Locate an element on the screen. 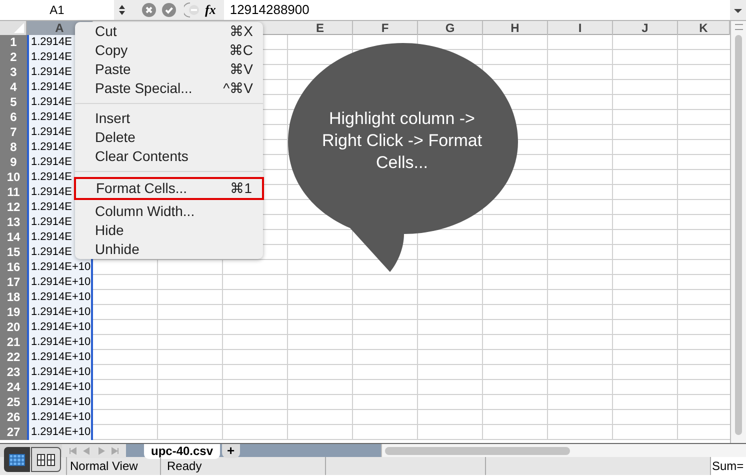  row-header: 11 is located at coordinates (13, 192).